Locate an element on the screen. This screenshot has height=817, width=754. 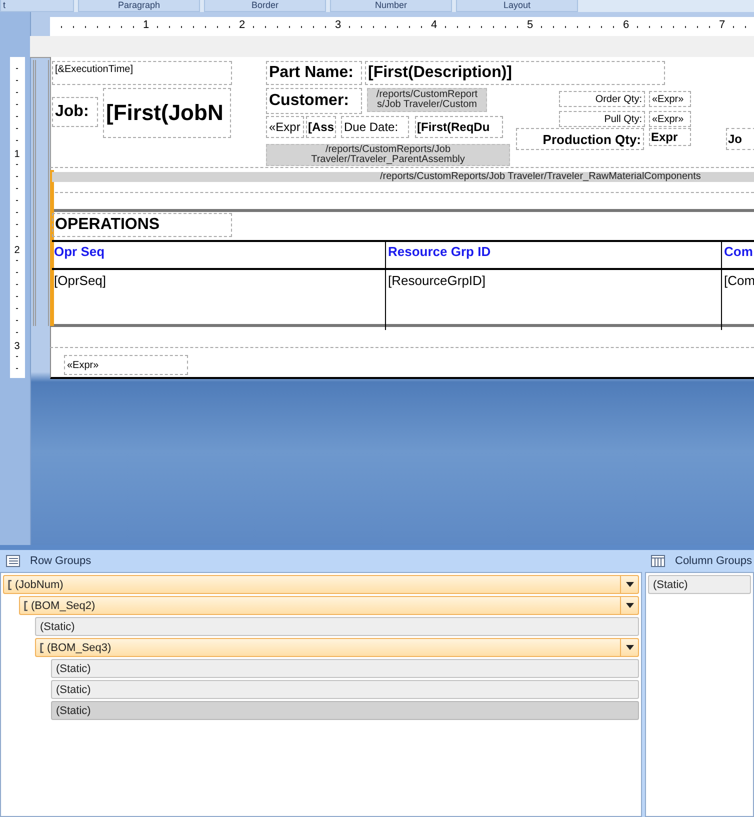
ribbon-group-label: Layout is located at coordinates (517, 6).